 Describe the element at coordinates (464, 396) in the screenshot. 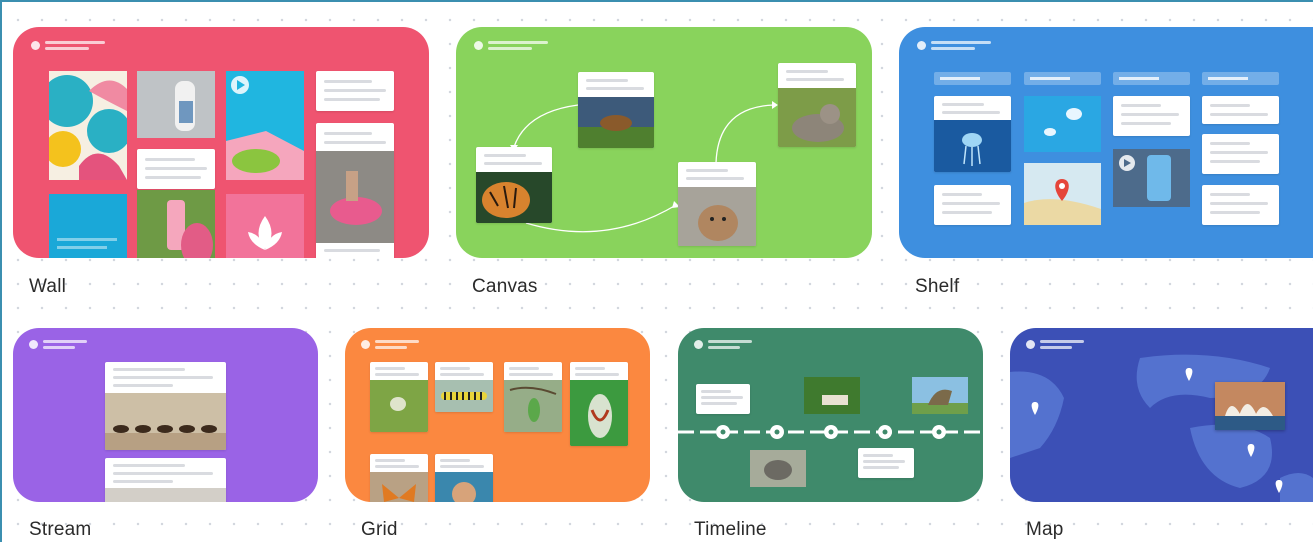

I see `caterpillar-photo` at that location.